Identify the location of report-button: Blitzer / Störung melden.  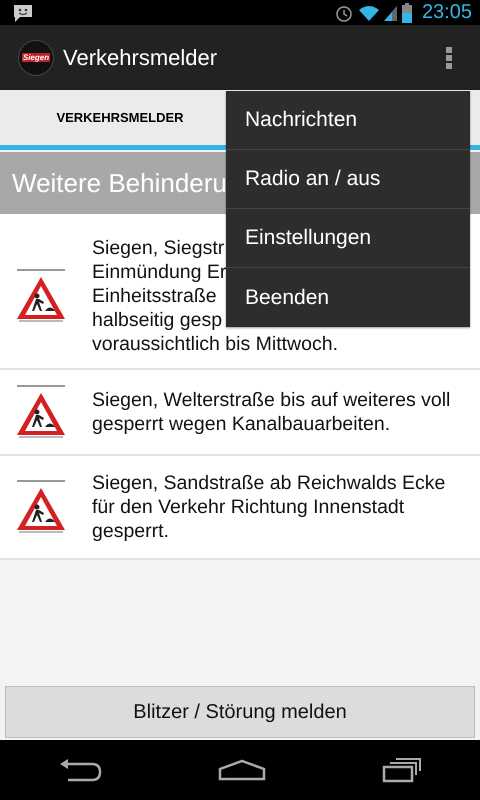
(240, 712).